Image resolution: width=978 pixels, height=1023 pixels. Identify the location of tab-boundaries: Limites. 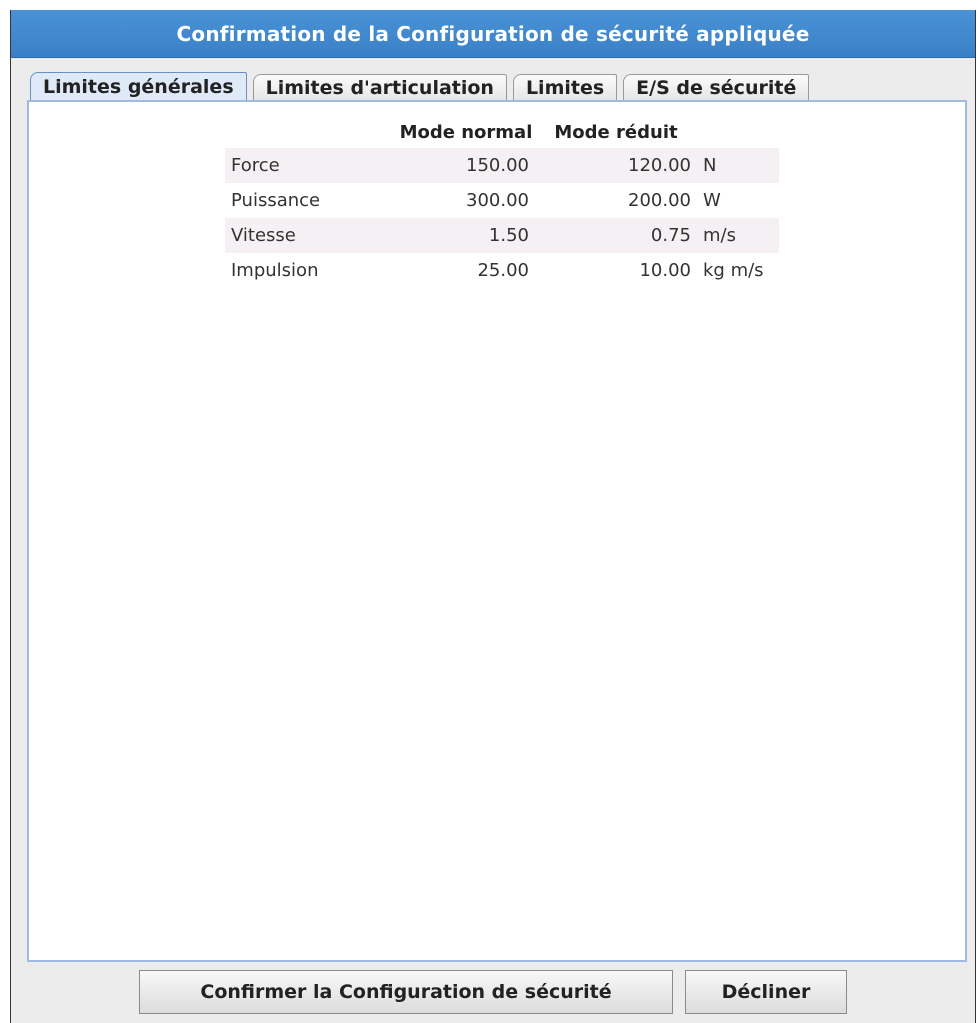
(565, 87).